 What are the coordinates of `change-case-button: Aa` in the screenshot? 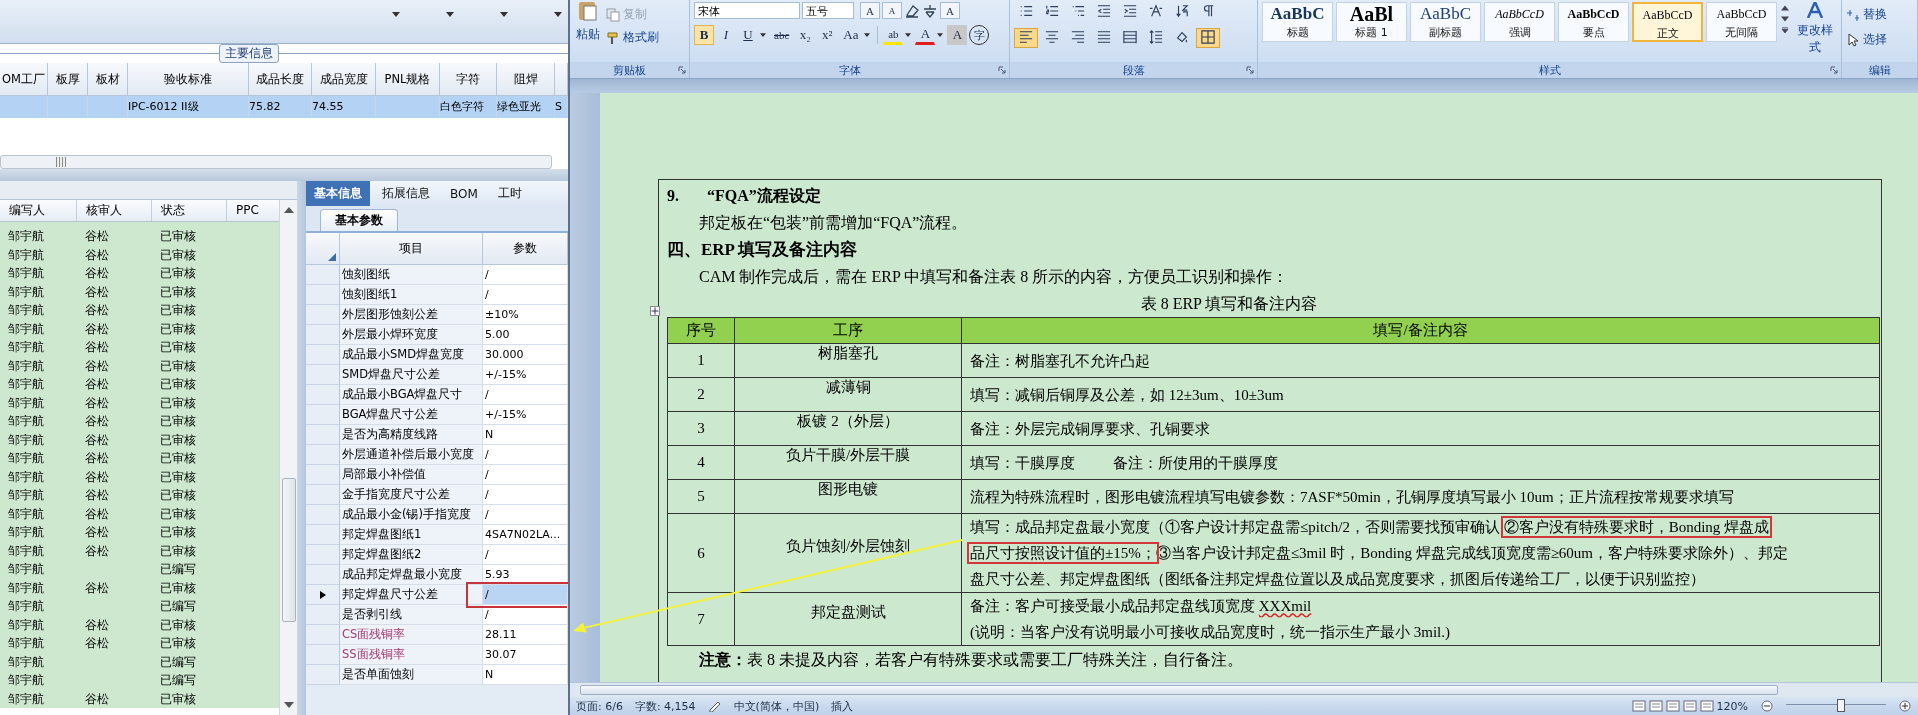 It's located at (851, 35).